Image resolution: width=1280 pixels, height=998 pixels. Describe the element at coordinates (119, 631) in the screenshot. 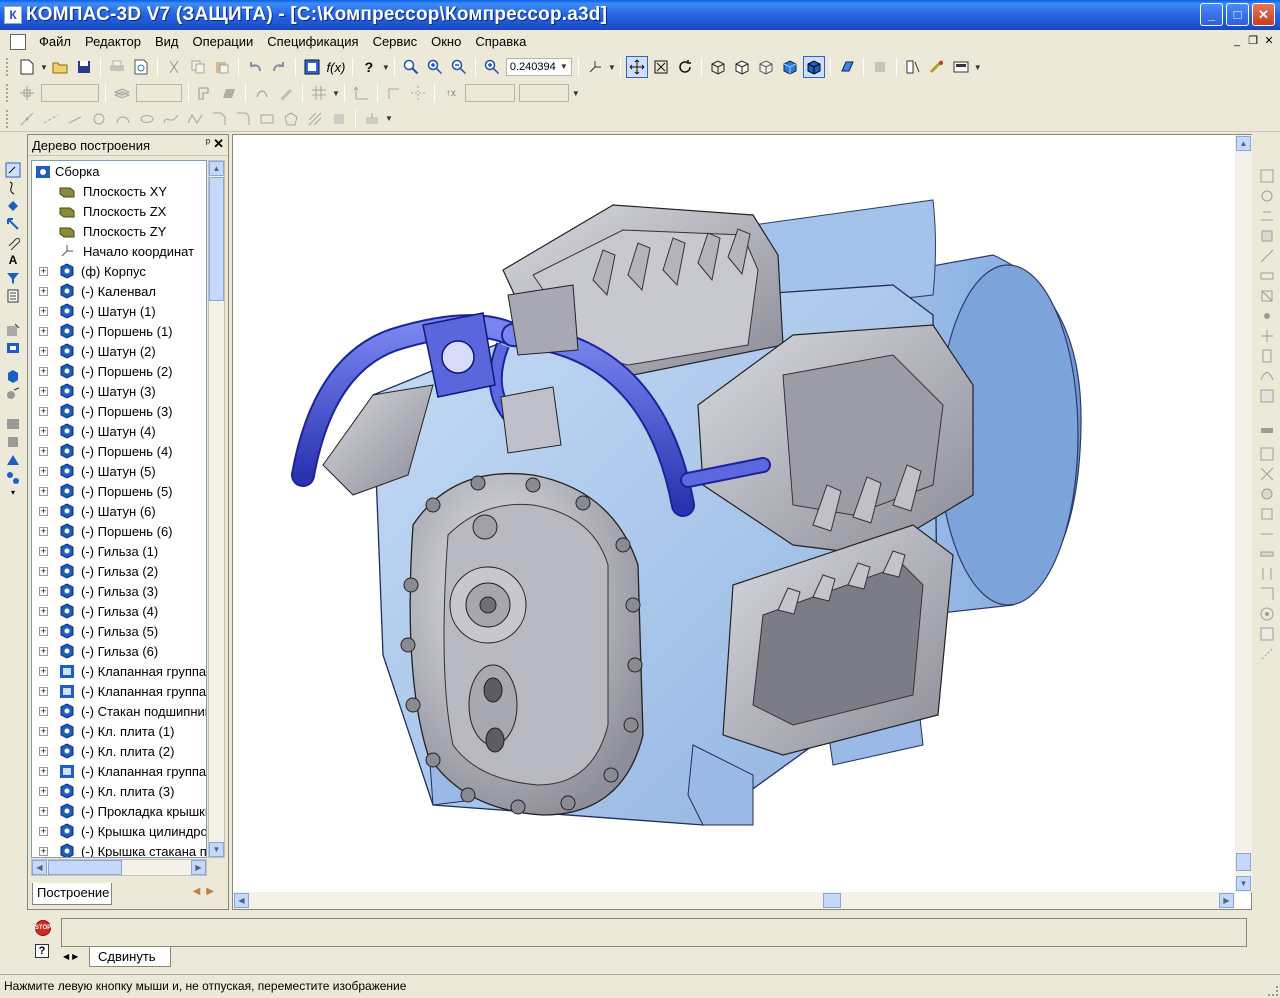

I see `tree-item: + (-) Гильза (5)` at that location.